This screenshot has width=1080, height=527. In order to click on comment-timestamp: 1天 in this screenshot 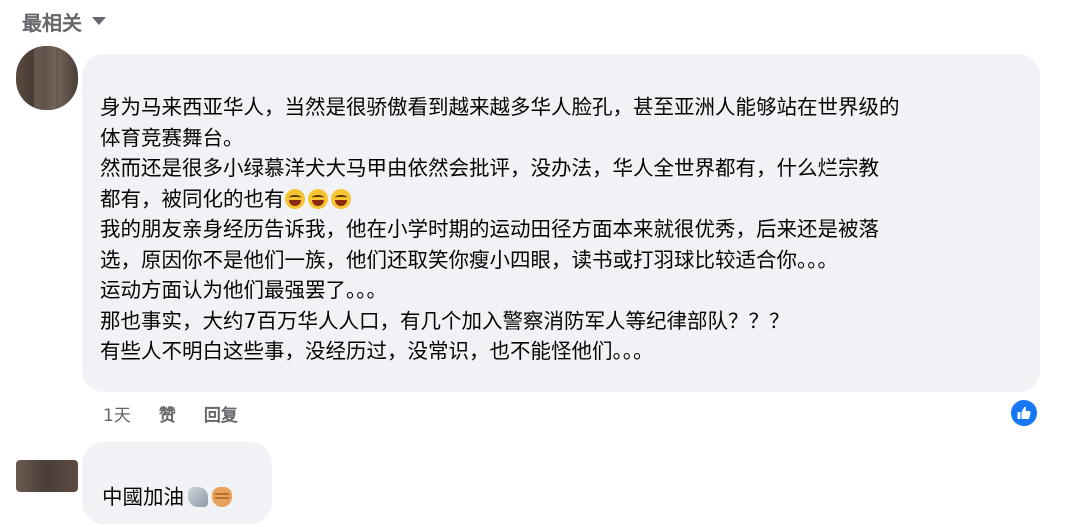, I will do `click(117, 413)`.